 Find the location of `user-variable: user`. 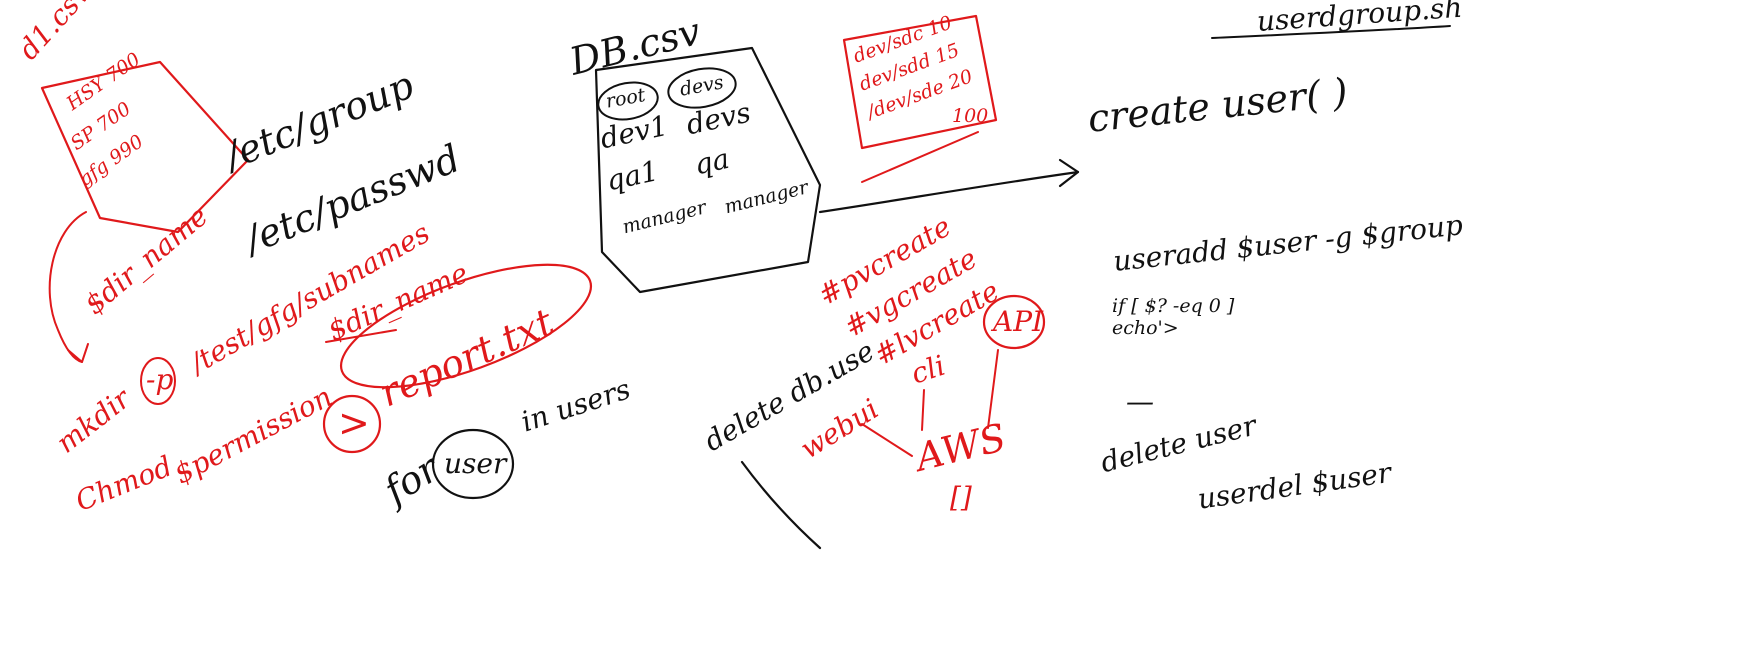

user-variable: user is located at coordinates (475, 463).